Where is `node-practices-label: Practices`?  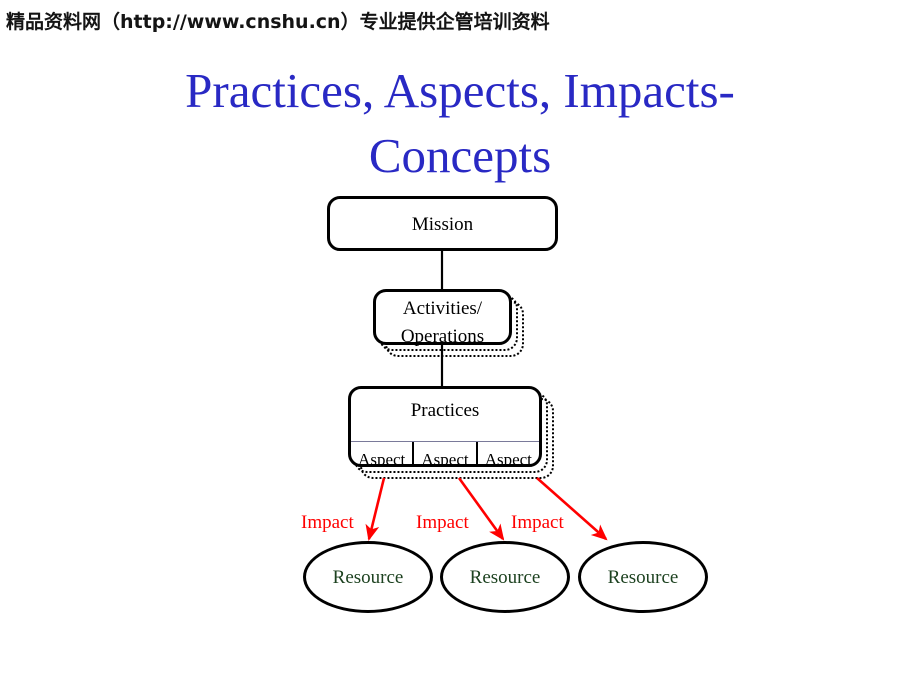 node-practices-label: Practices is located at coordinates (445, 410).